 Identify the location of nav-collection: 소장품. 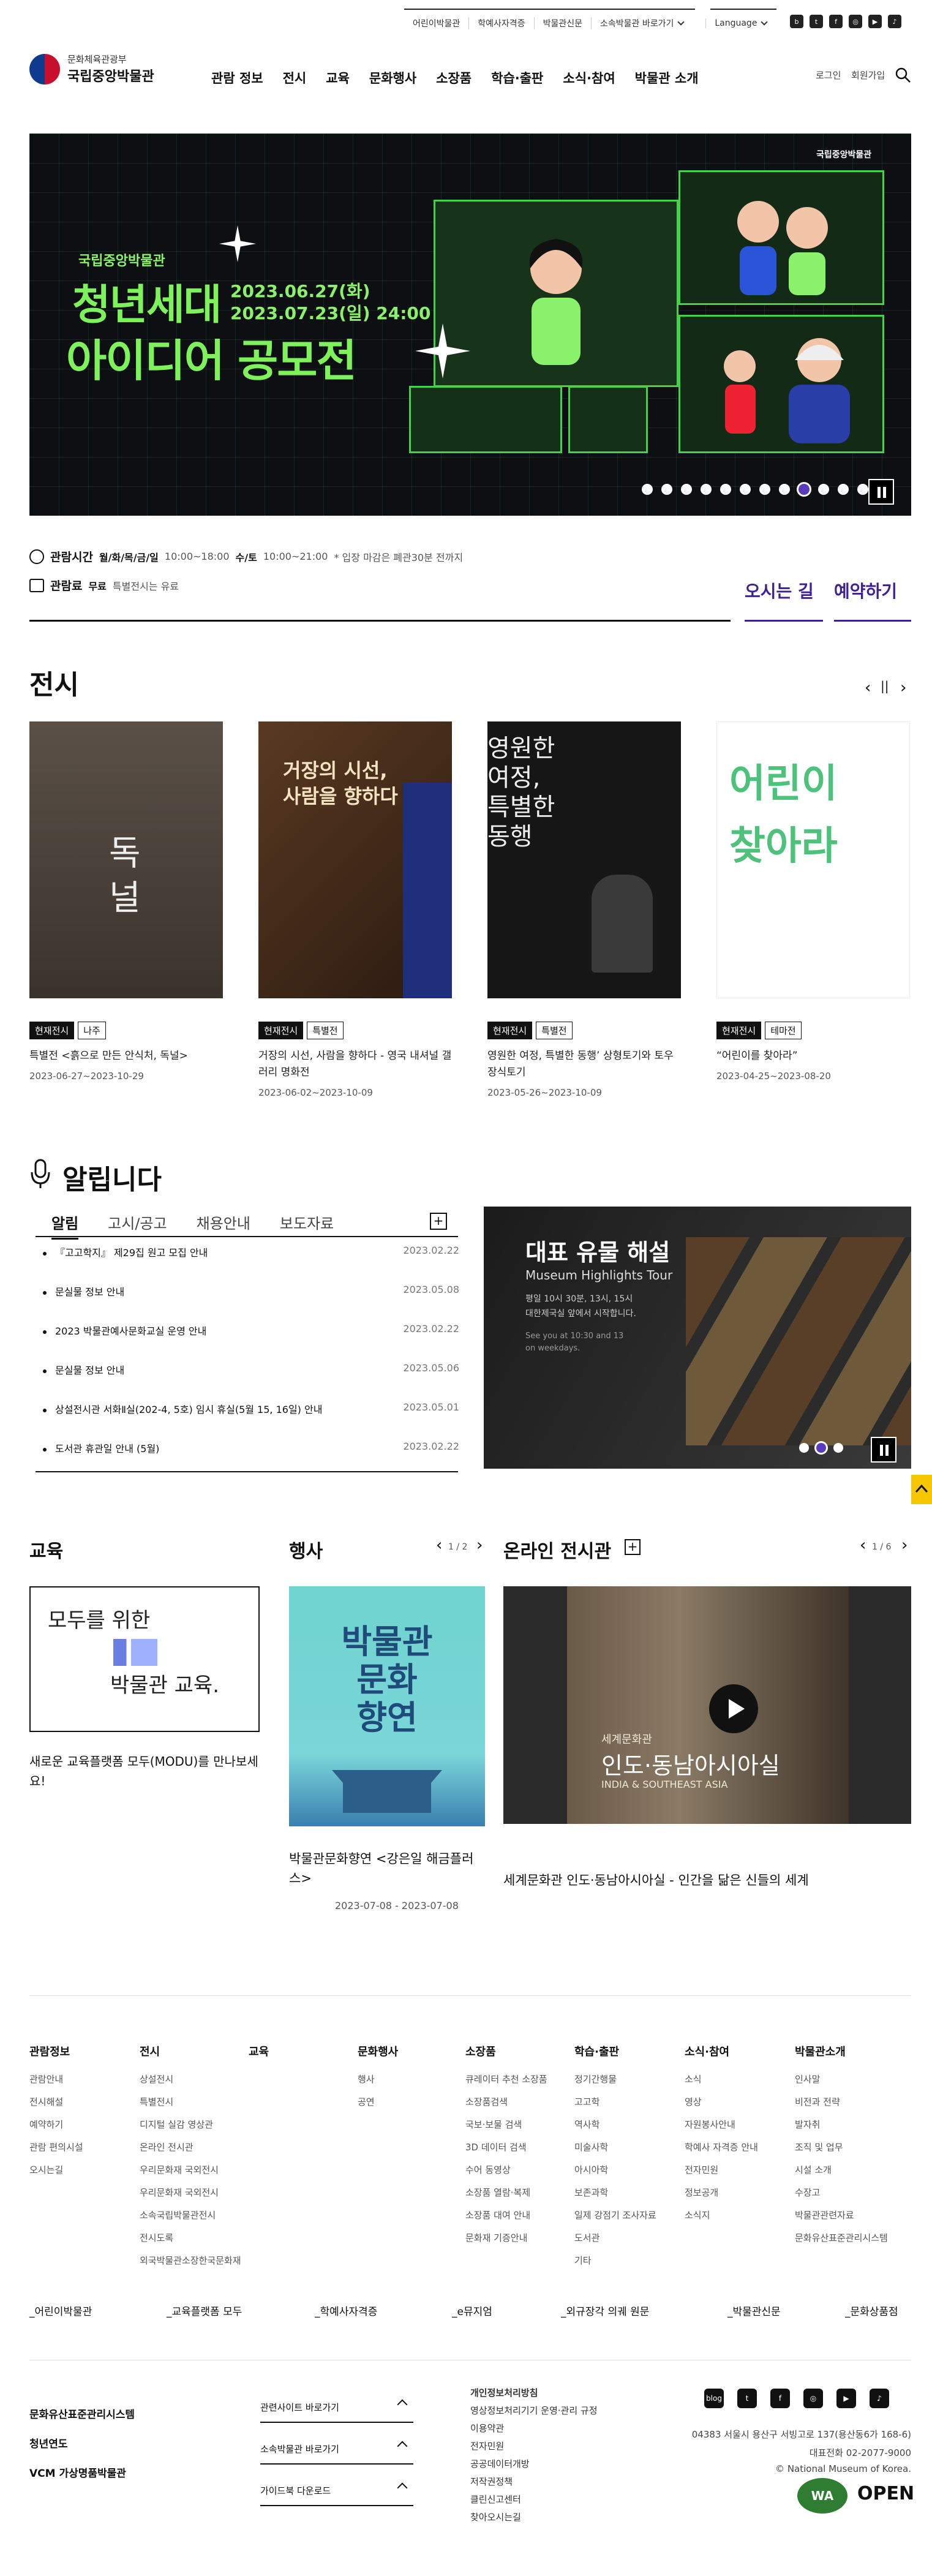
(454, 78).